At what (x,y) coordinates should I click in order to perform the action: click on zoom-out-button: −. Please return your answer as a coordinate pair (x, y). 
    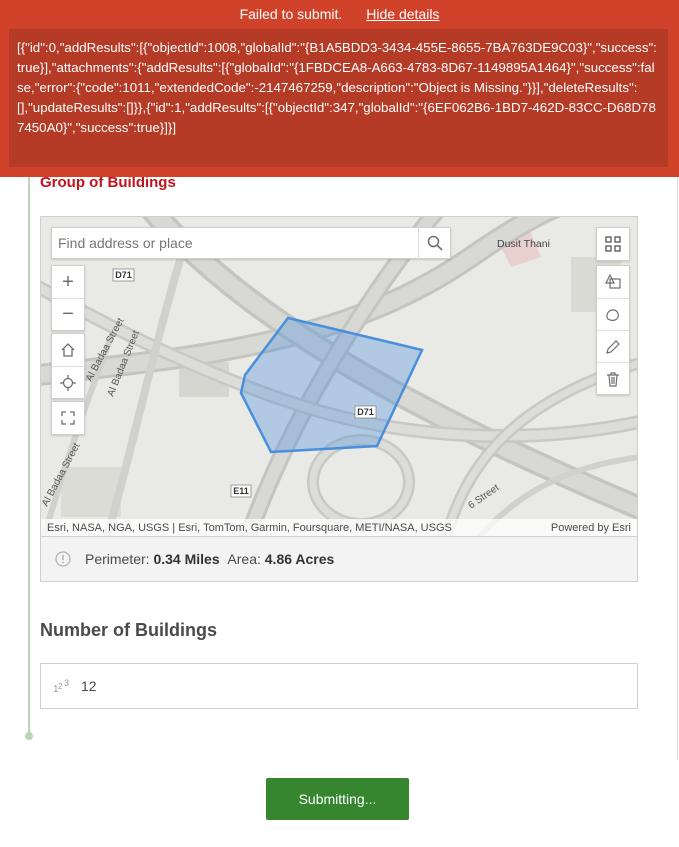
    Looking at the image, I should click on (68, 314).